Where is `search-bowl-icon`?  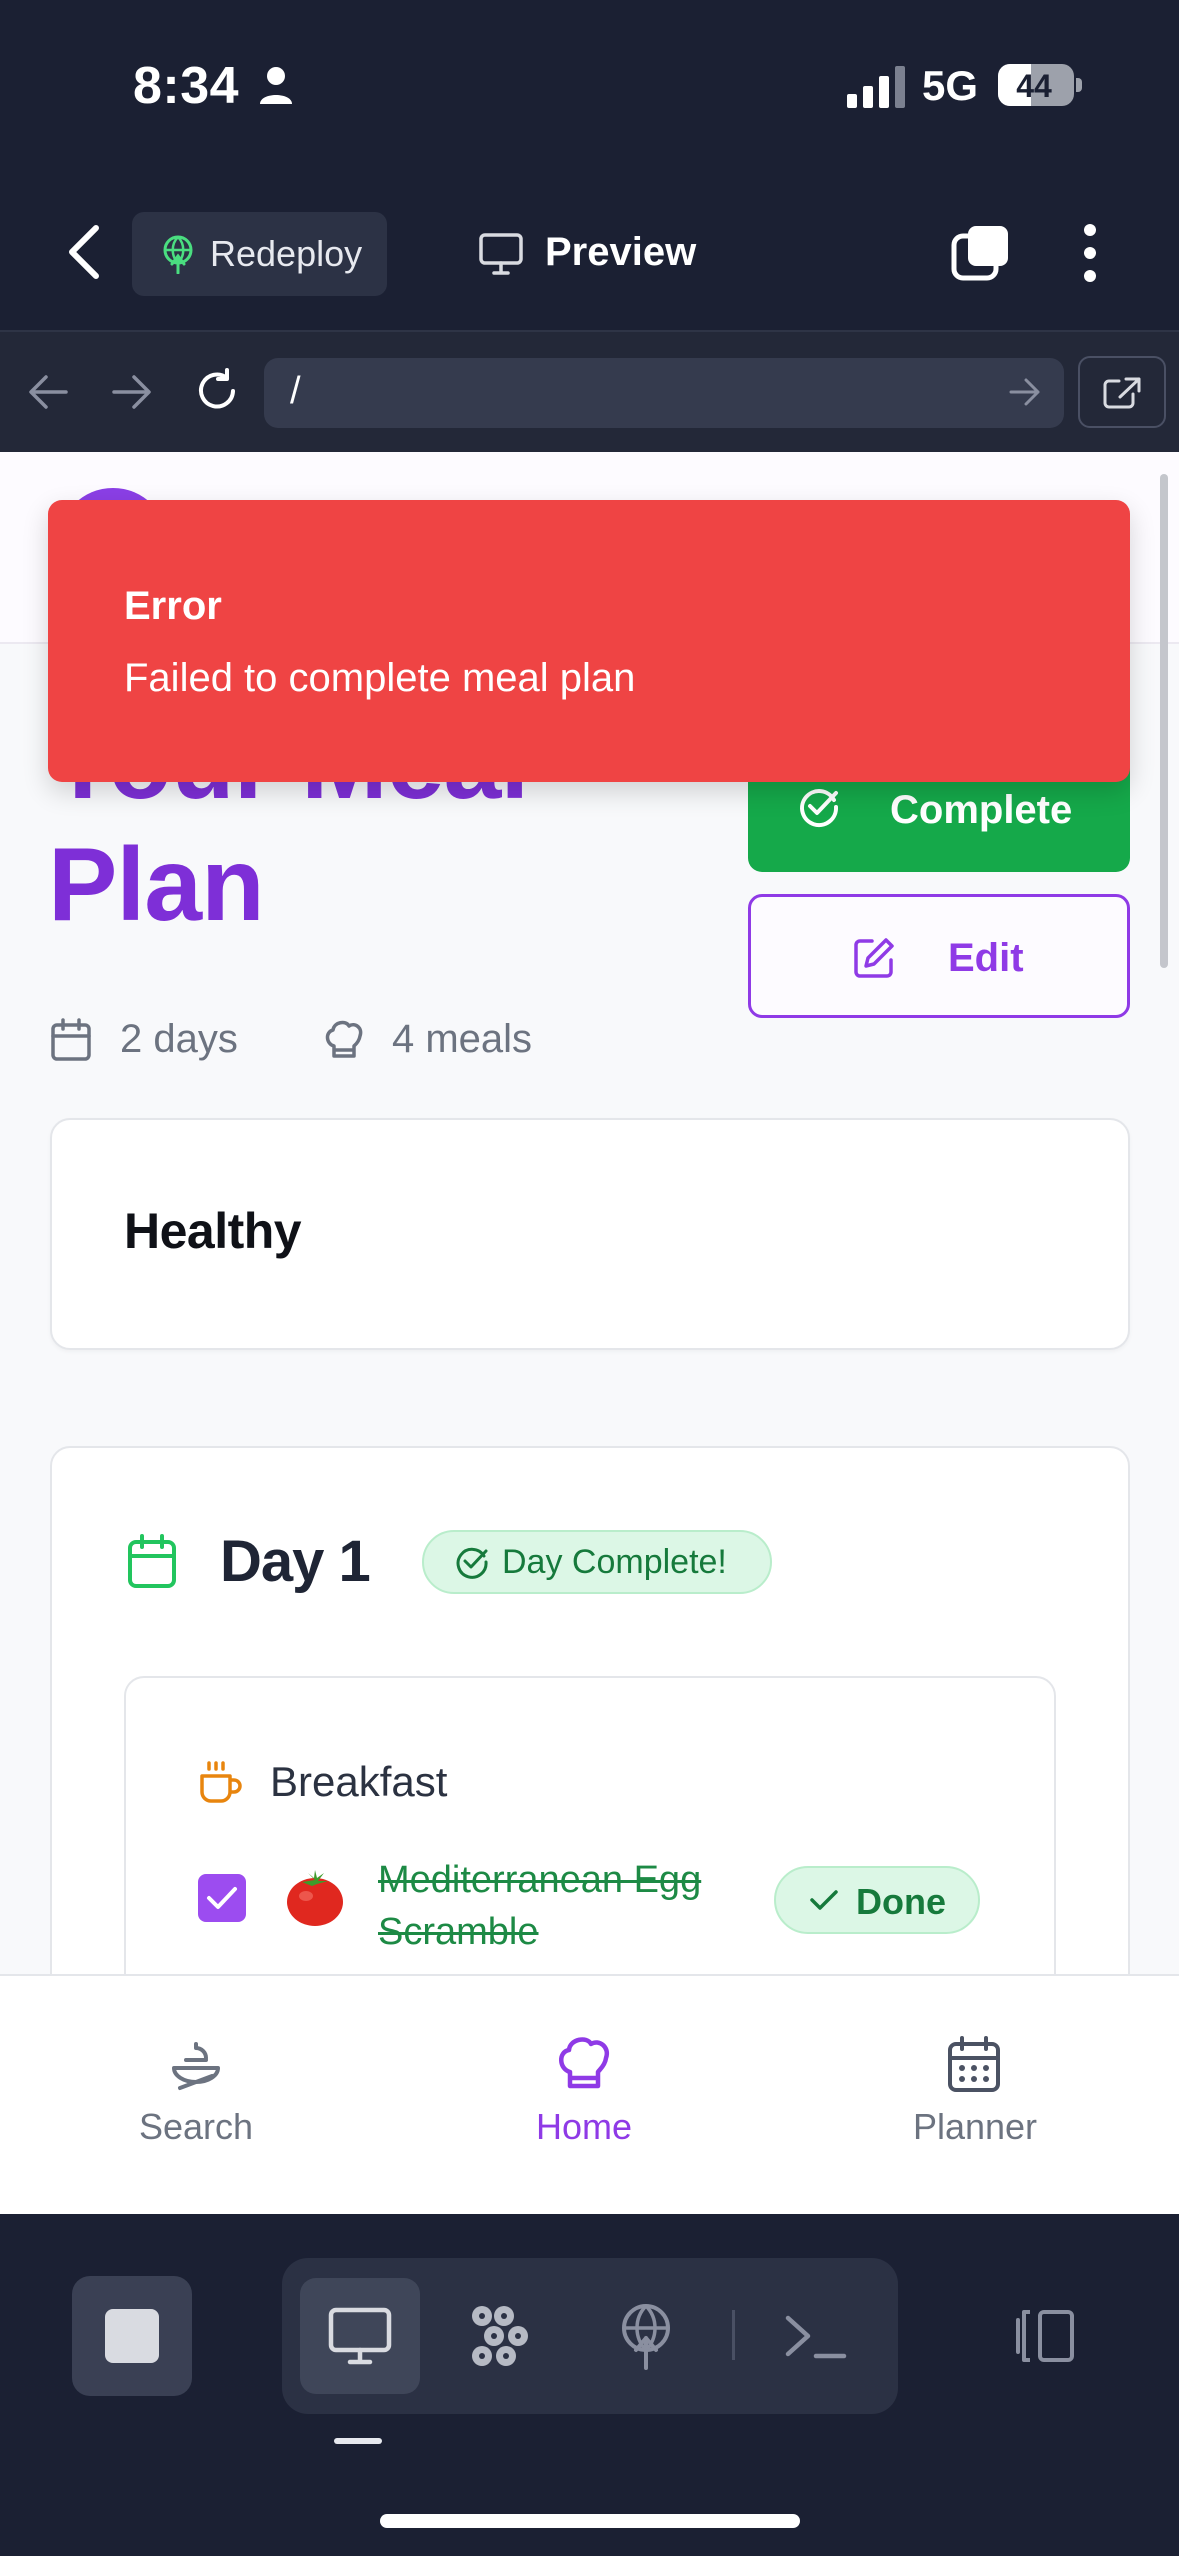
search-bowl-icon is located at coordinates (196, 2066).